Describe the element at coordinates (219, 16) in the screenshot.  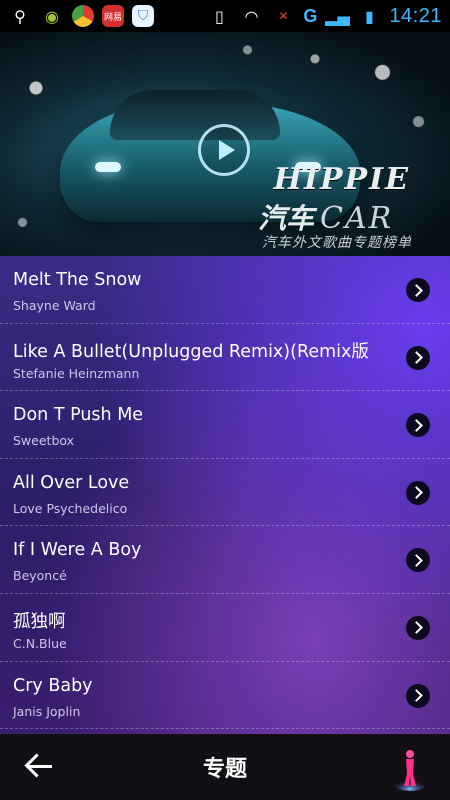
I see `vibrate-icon: ▯` at that location.